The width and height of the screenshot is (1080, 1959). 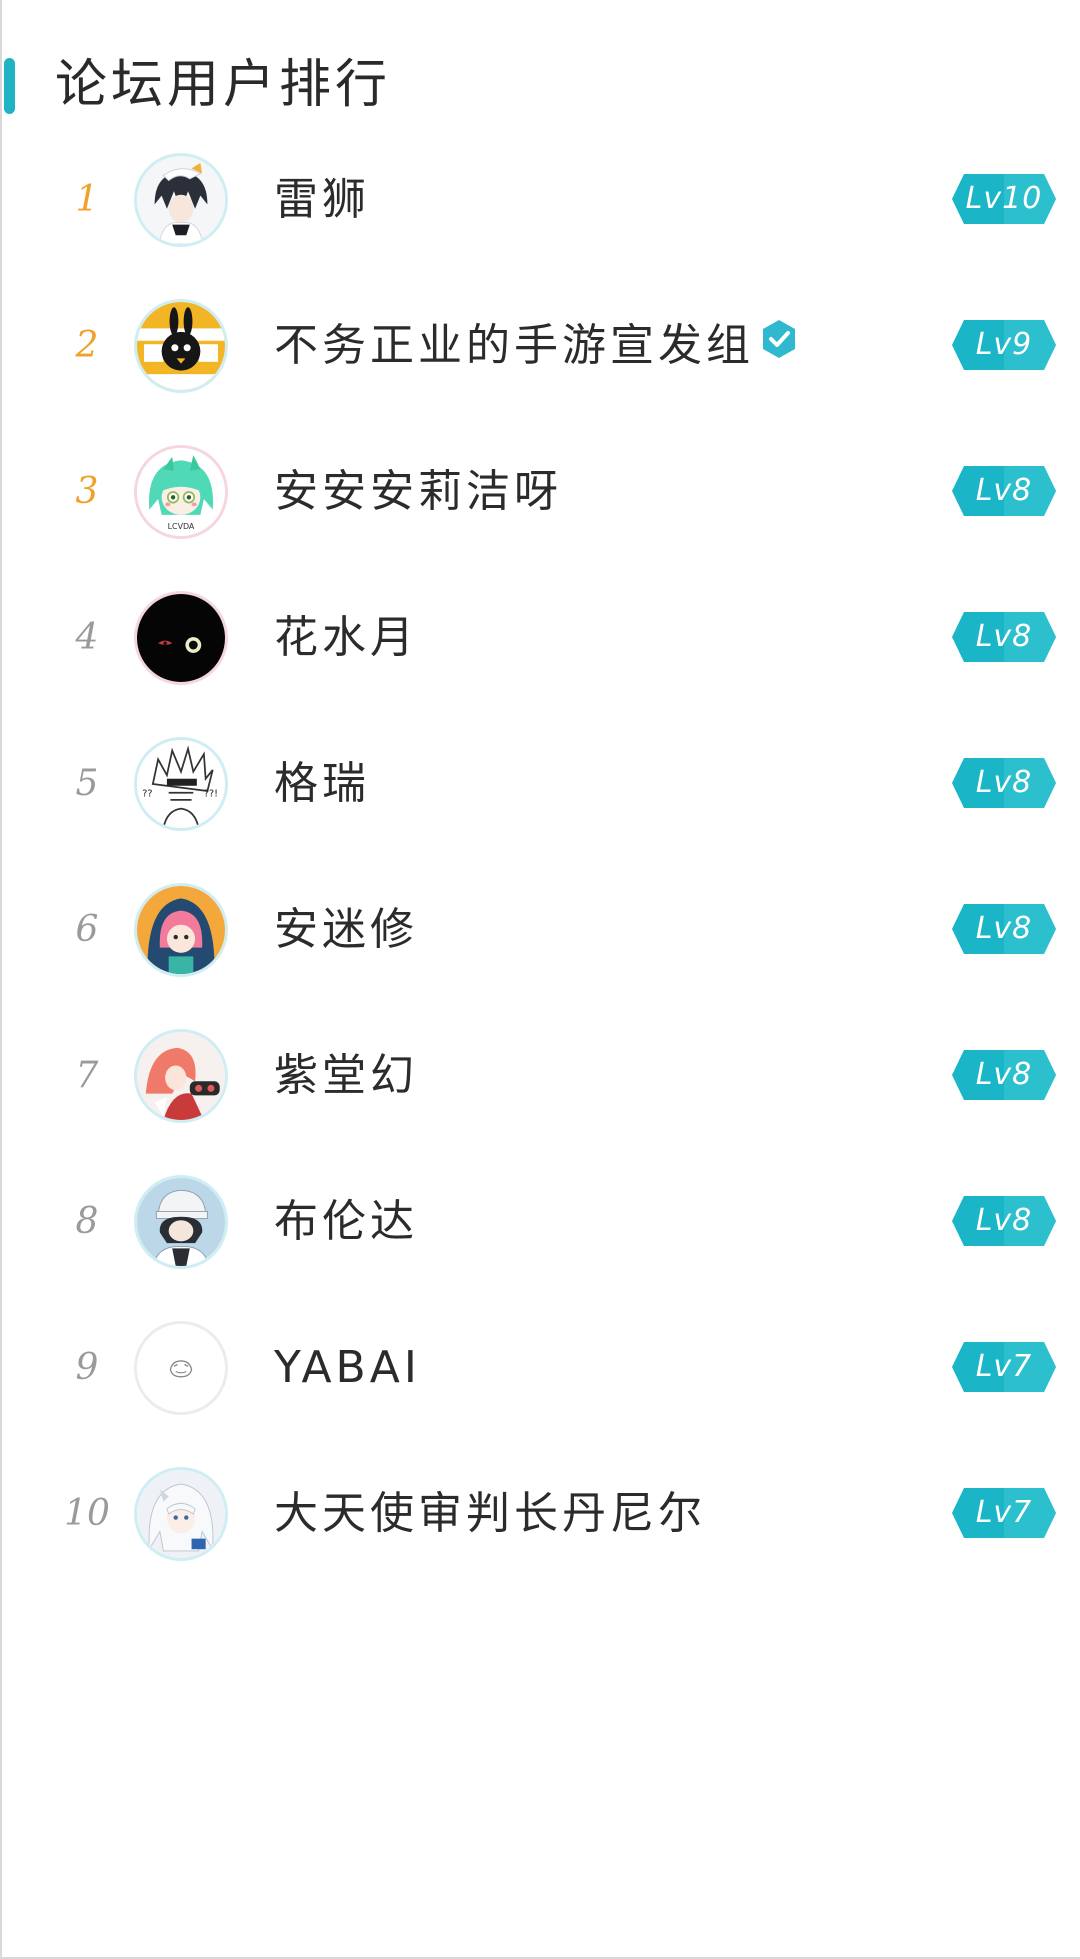 I want to click on rank-number: 7, so click(x=87, y=1075).